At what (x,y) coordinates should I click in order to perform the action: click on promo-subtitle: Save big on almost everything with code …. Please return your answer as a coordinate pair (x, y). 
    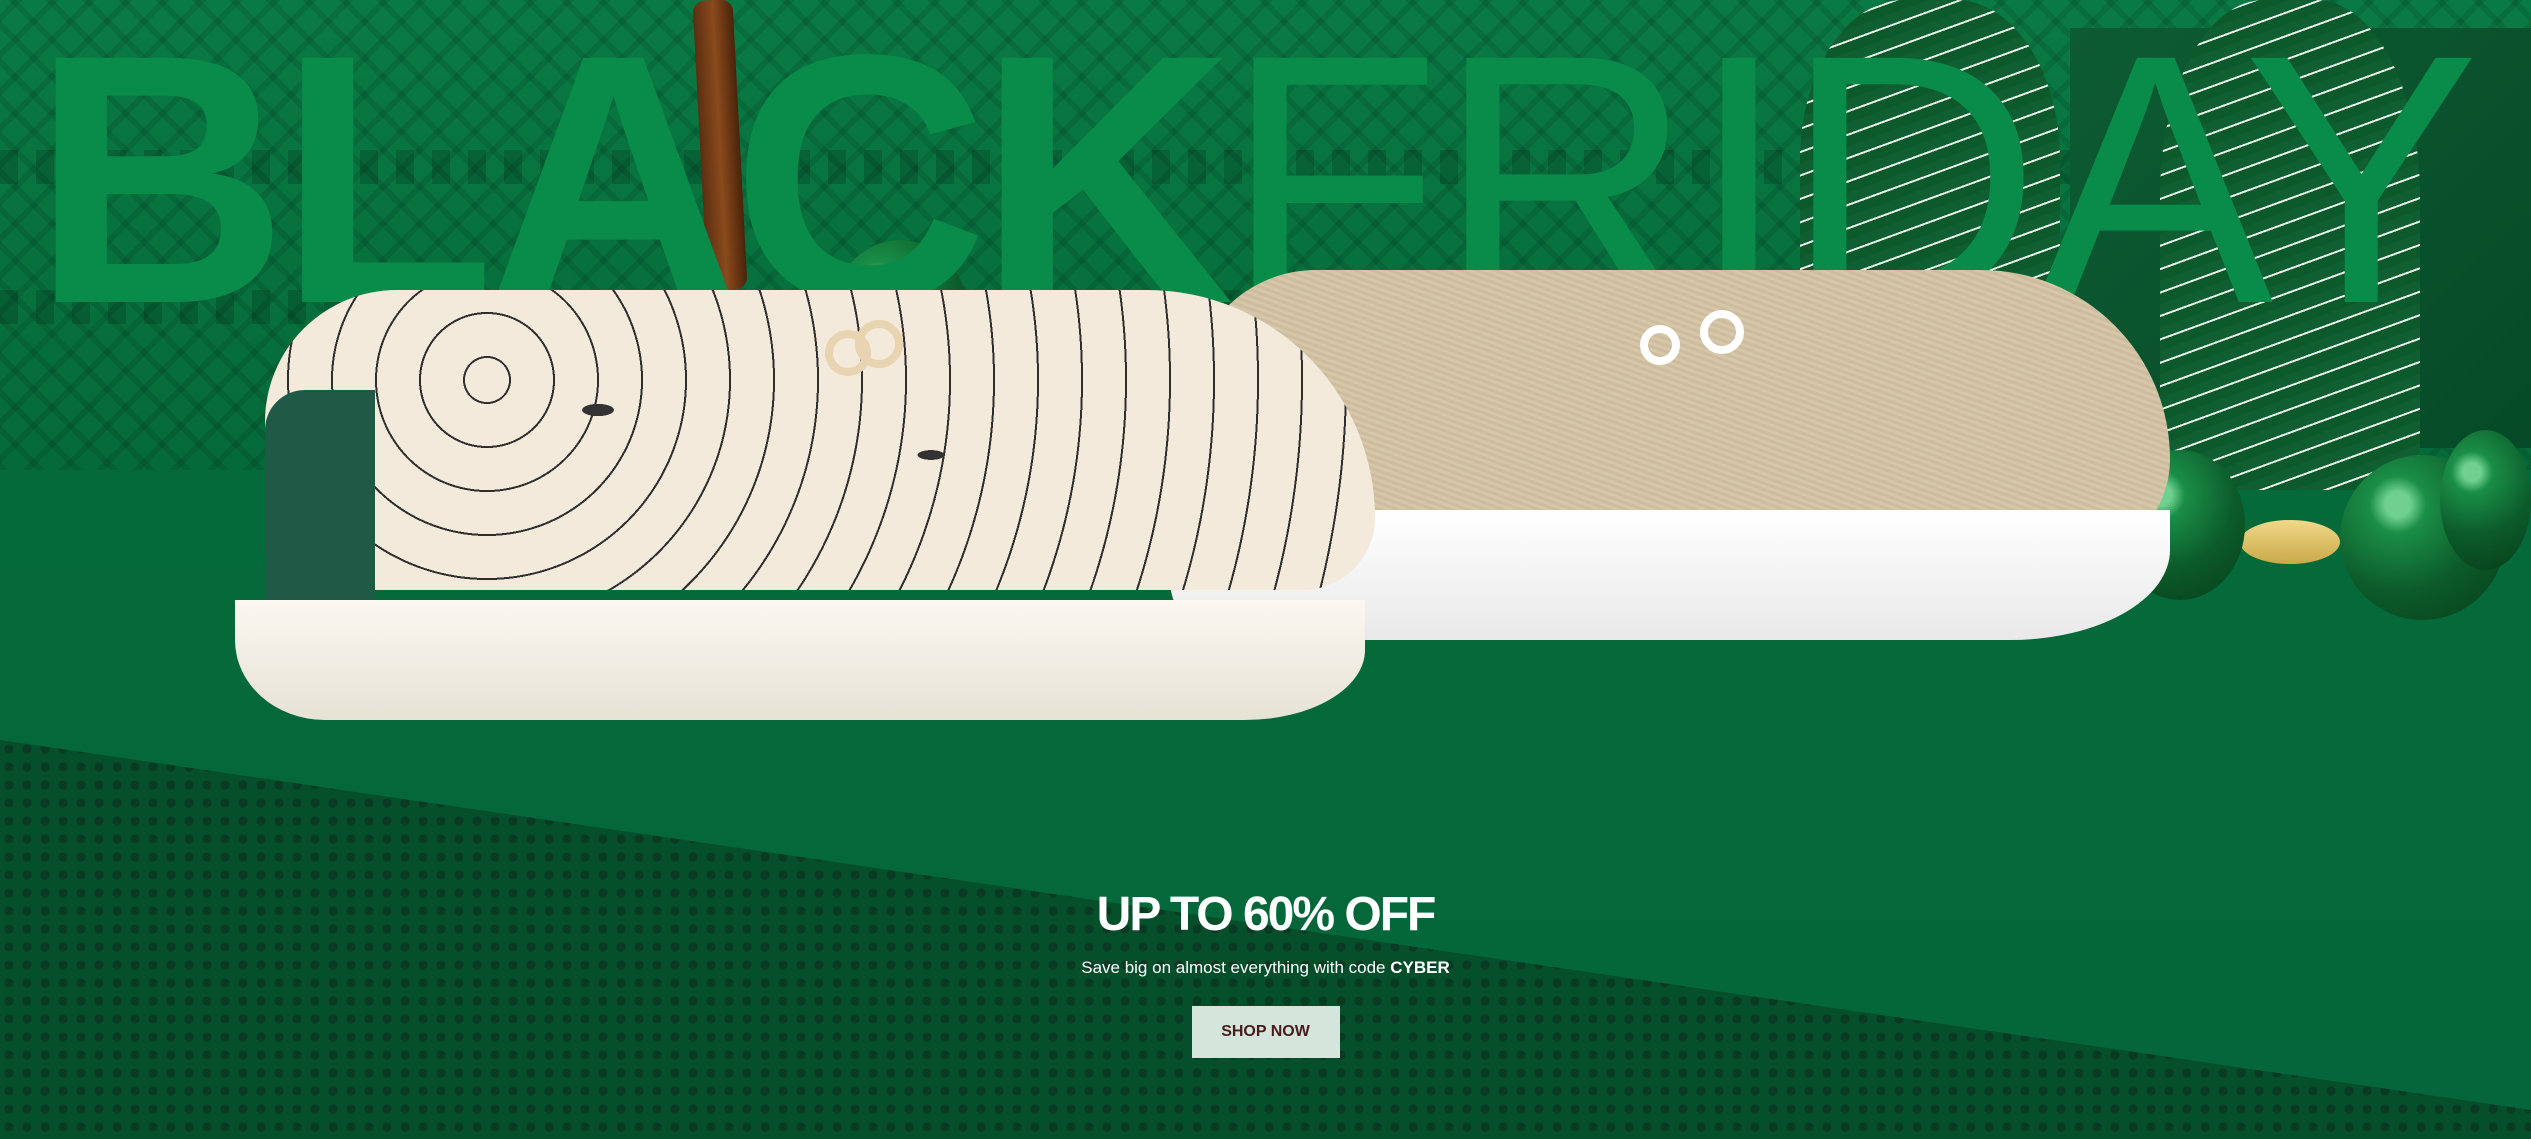
    Looking at the image, I should click on (1265, 968).